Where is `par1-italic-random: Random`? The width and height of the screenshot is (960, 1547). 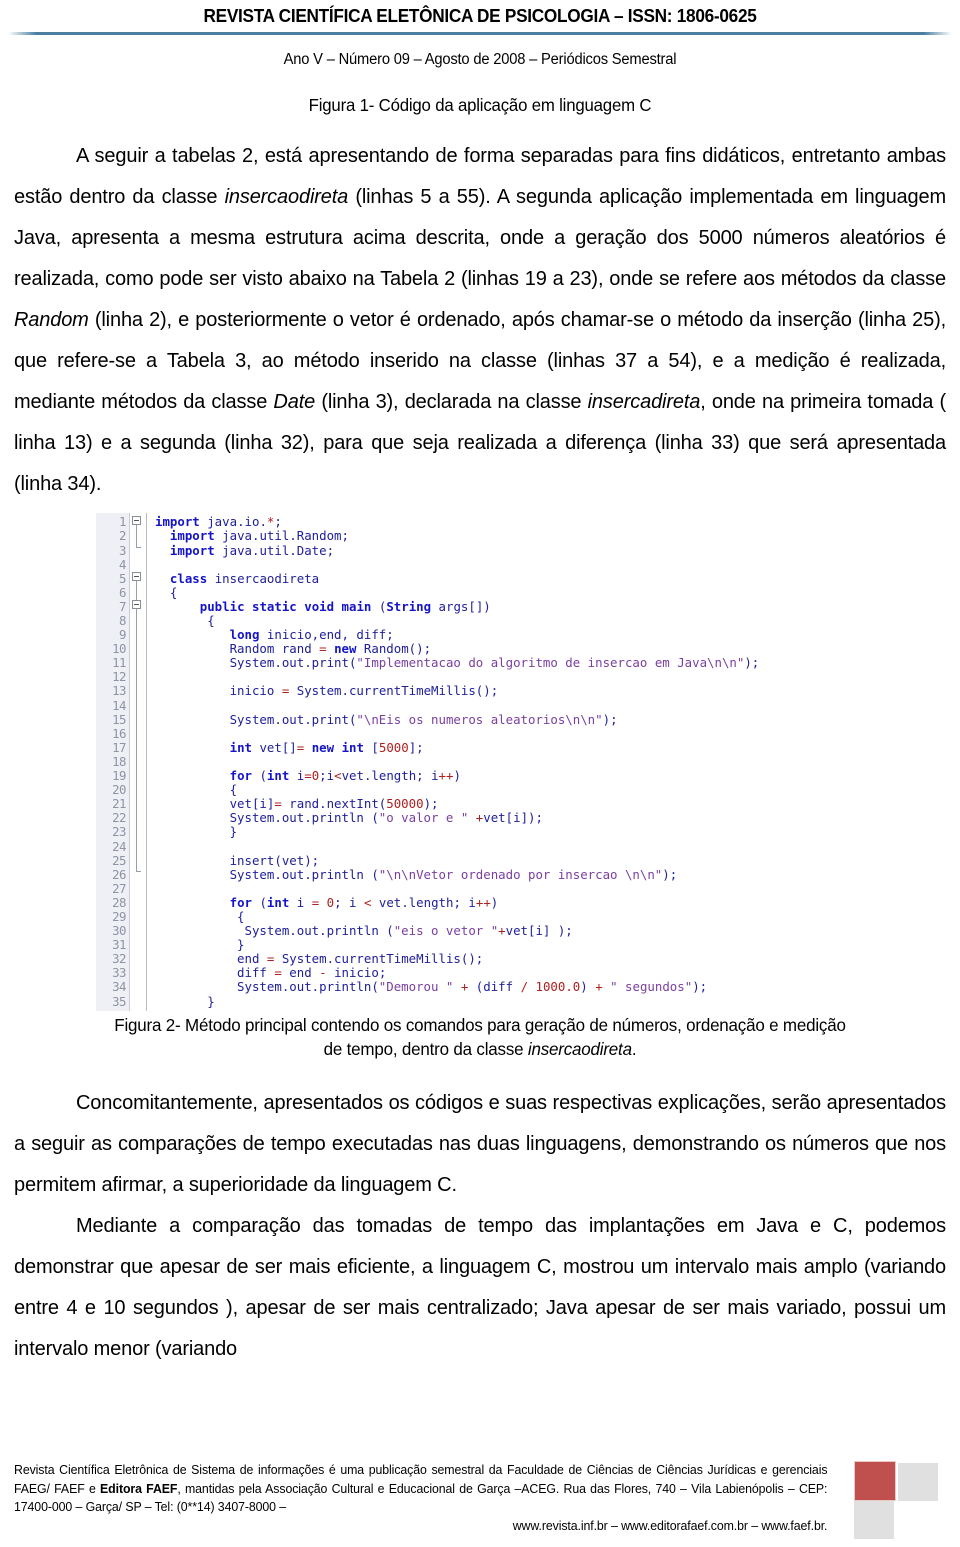 par1-italic-random: Random is located at coordinates (51, 320).